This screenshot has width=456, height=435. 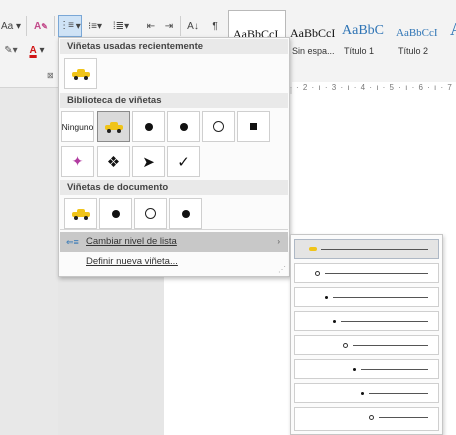 I want to click on style-heading-2: AaBbCcI Título 2, so click(x=419, y=36).